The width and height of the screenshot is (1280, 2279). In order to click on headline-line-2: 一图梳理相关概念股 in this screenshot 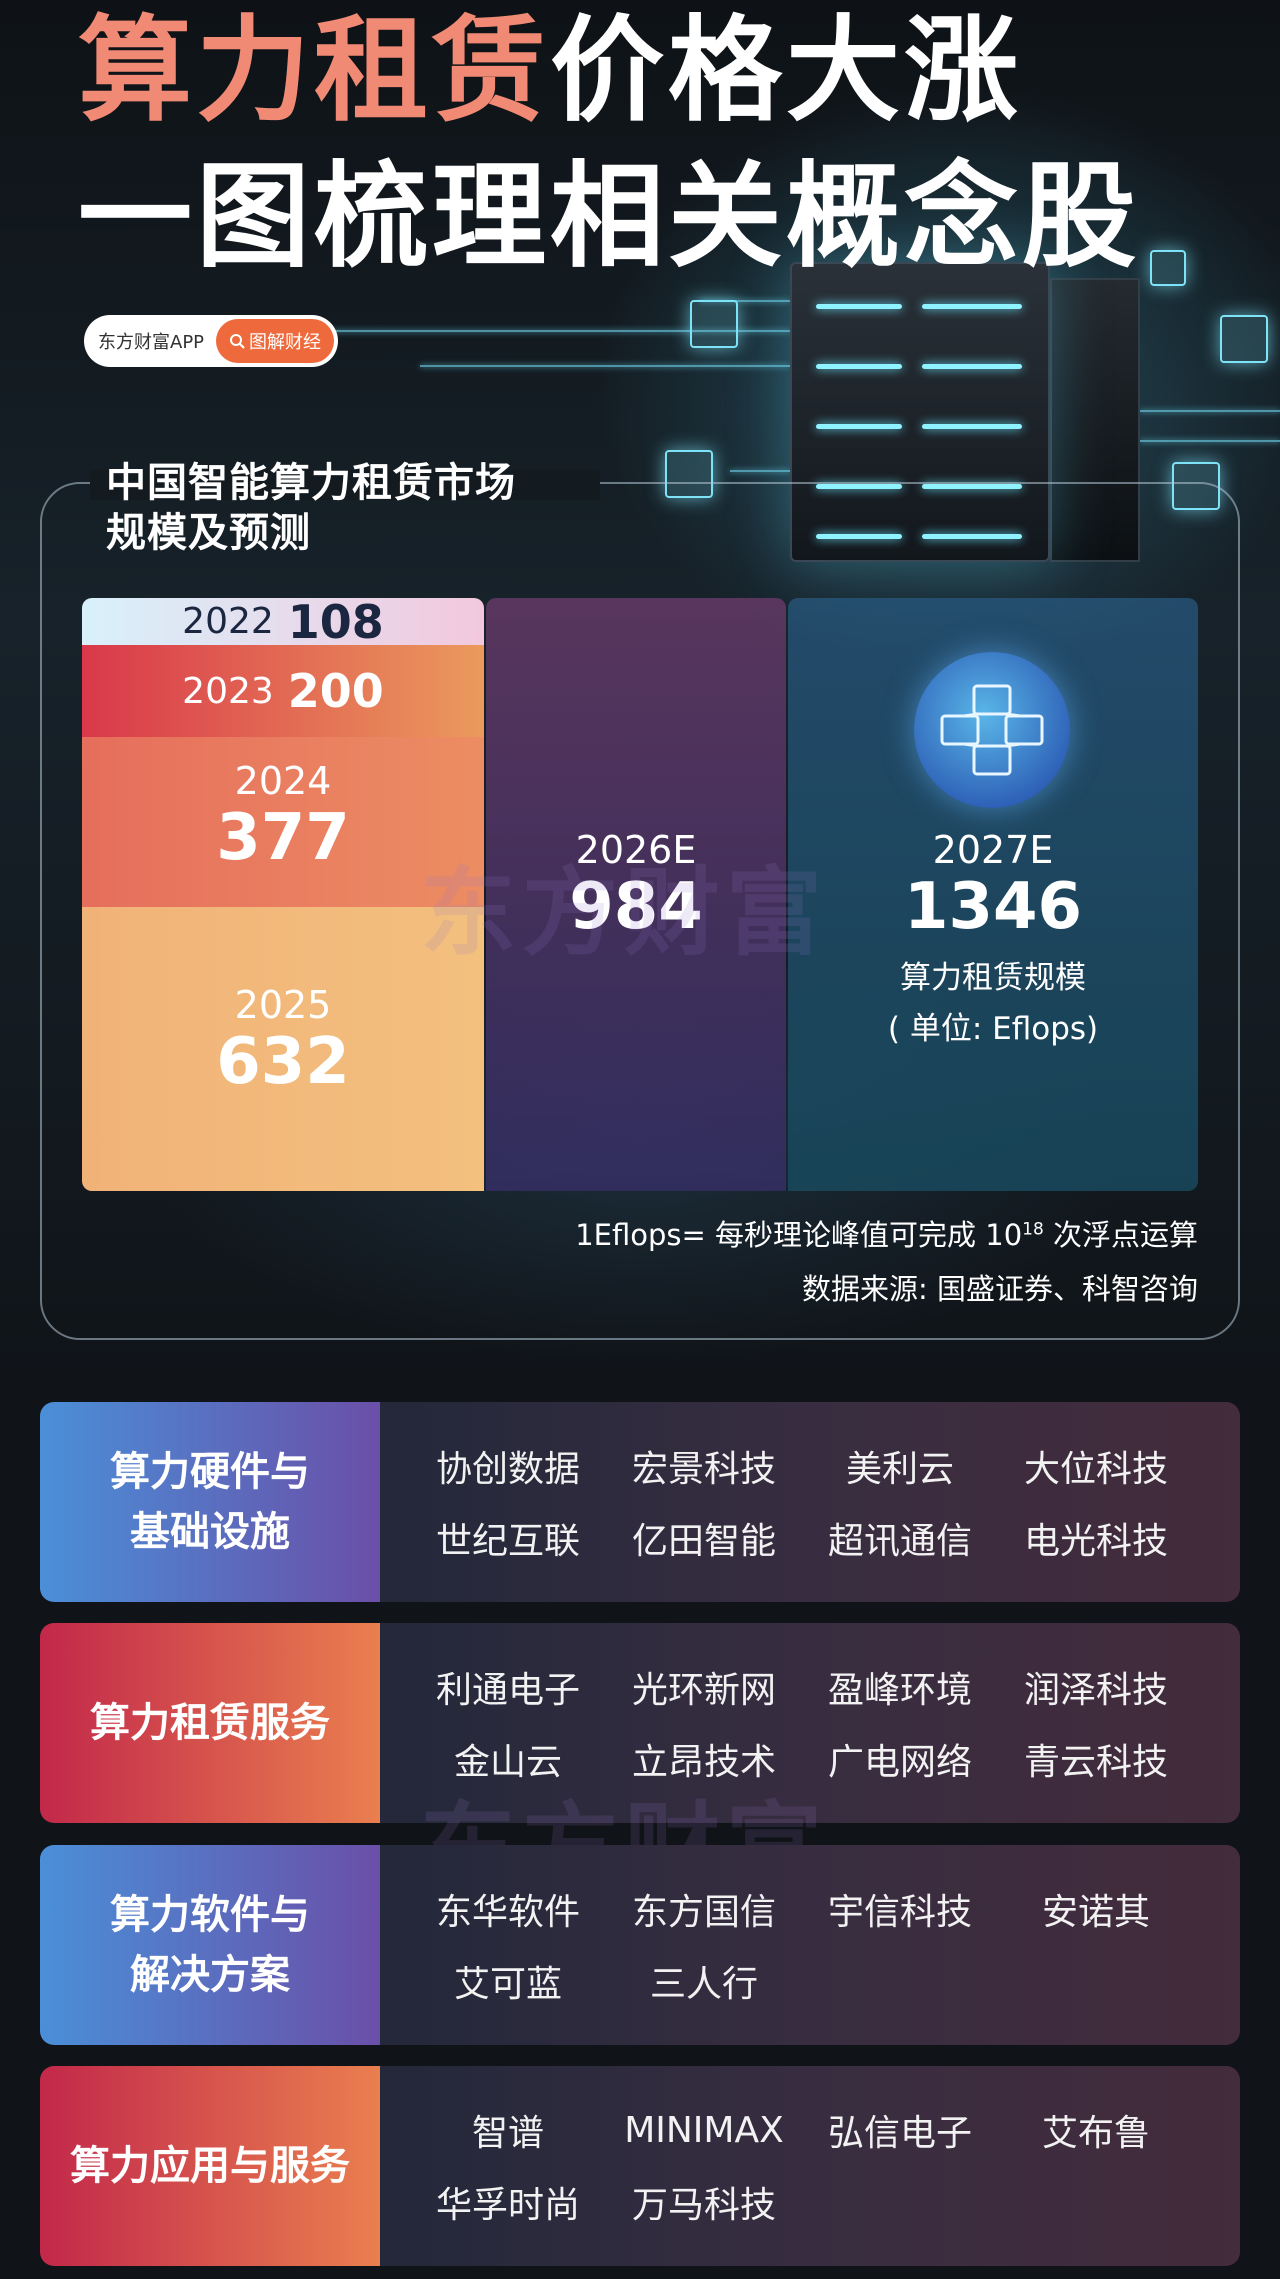, I will do `click(609, 216)`.